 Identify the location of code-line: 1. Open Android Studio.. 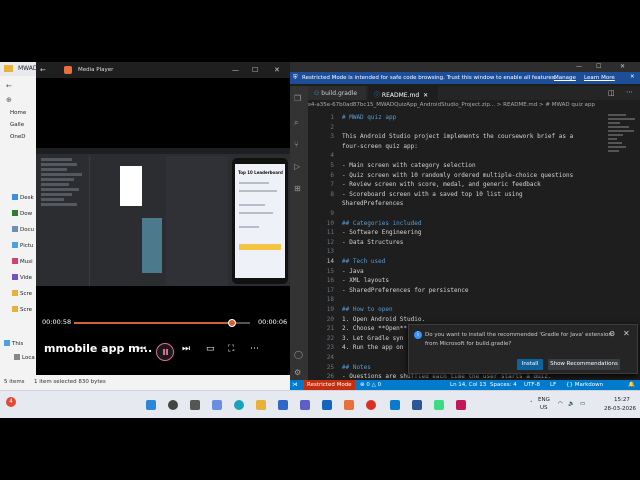
(383, 319).